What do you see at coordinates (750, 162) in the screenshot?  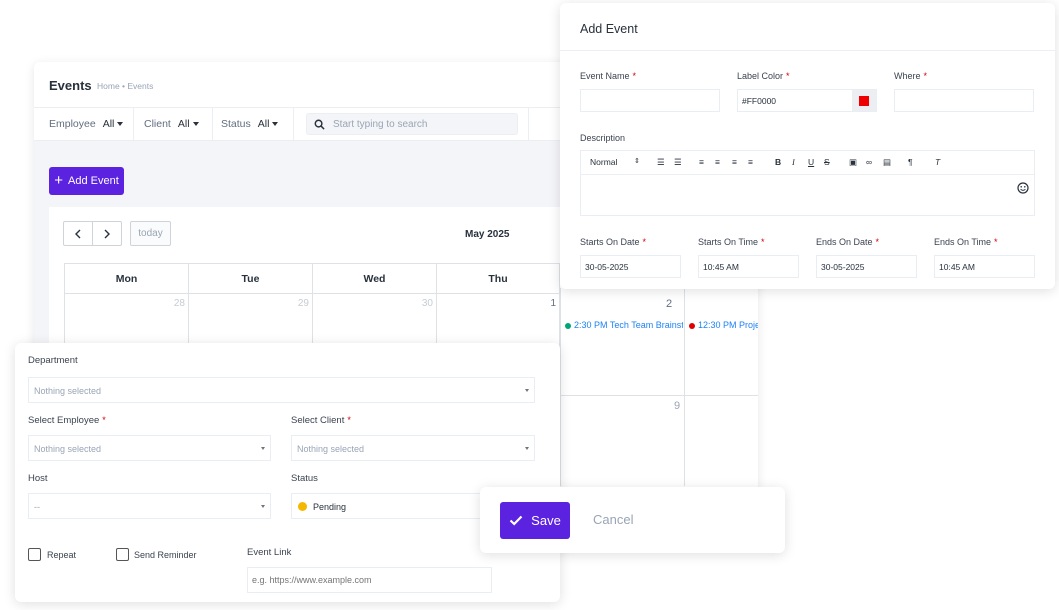 I see `align-justify-icon: ≡` at bounding box center [750, 162].